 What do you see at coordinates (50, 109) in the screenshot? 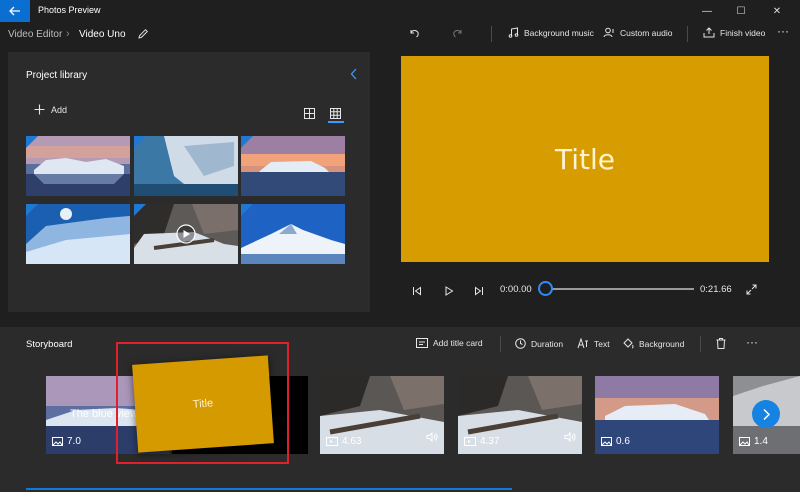
I see `add-media-button: Add` at bounding box center [50, 109].